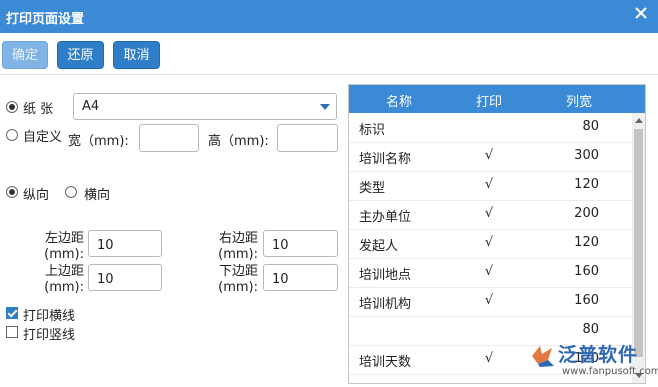 The width and height of the screenshot is (658, 387). I want to click on brand-name: 泛普软件, so click(598, 355).